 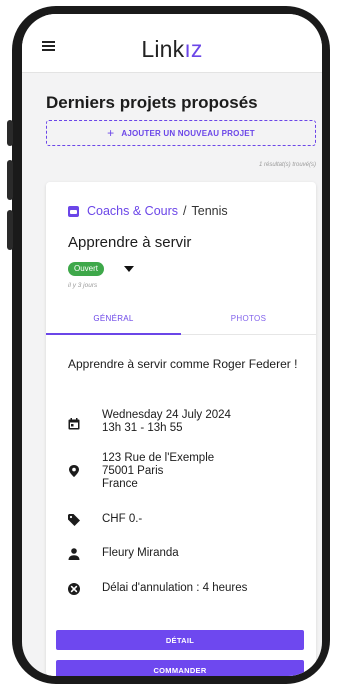 I want to click on add-project-label: AJOUTER UN NOUVEAU PROJET, so click(x=188, y=133).